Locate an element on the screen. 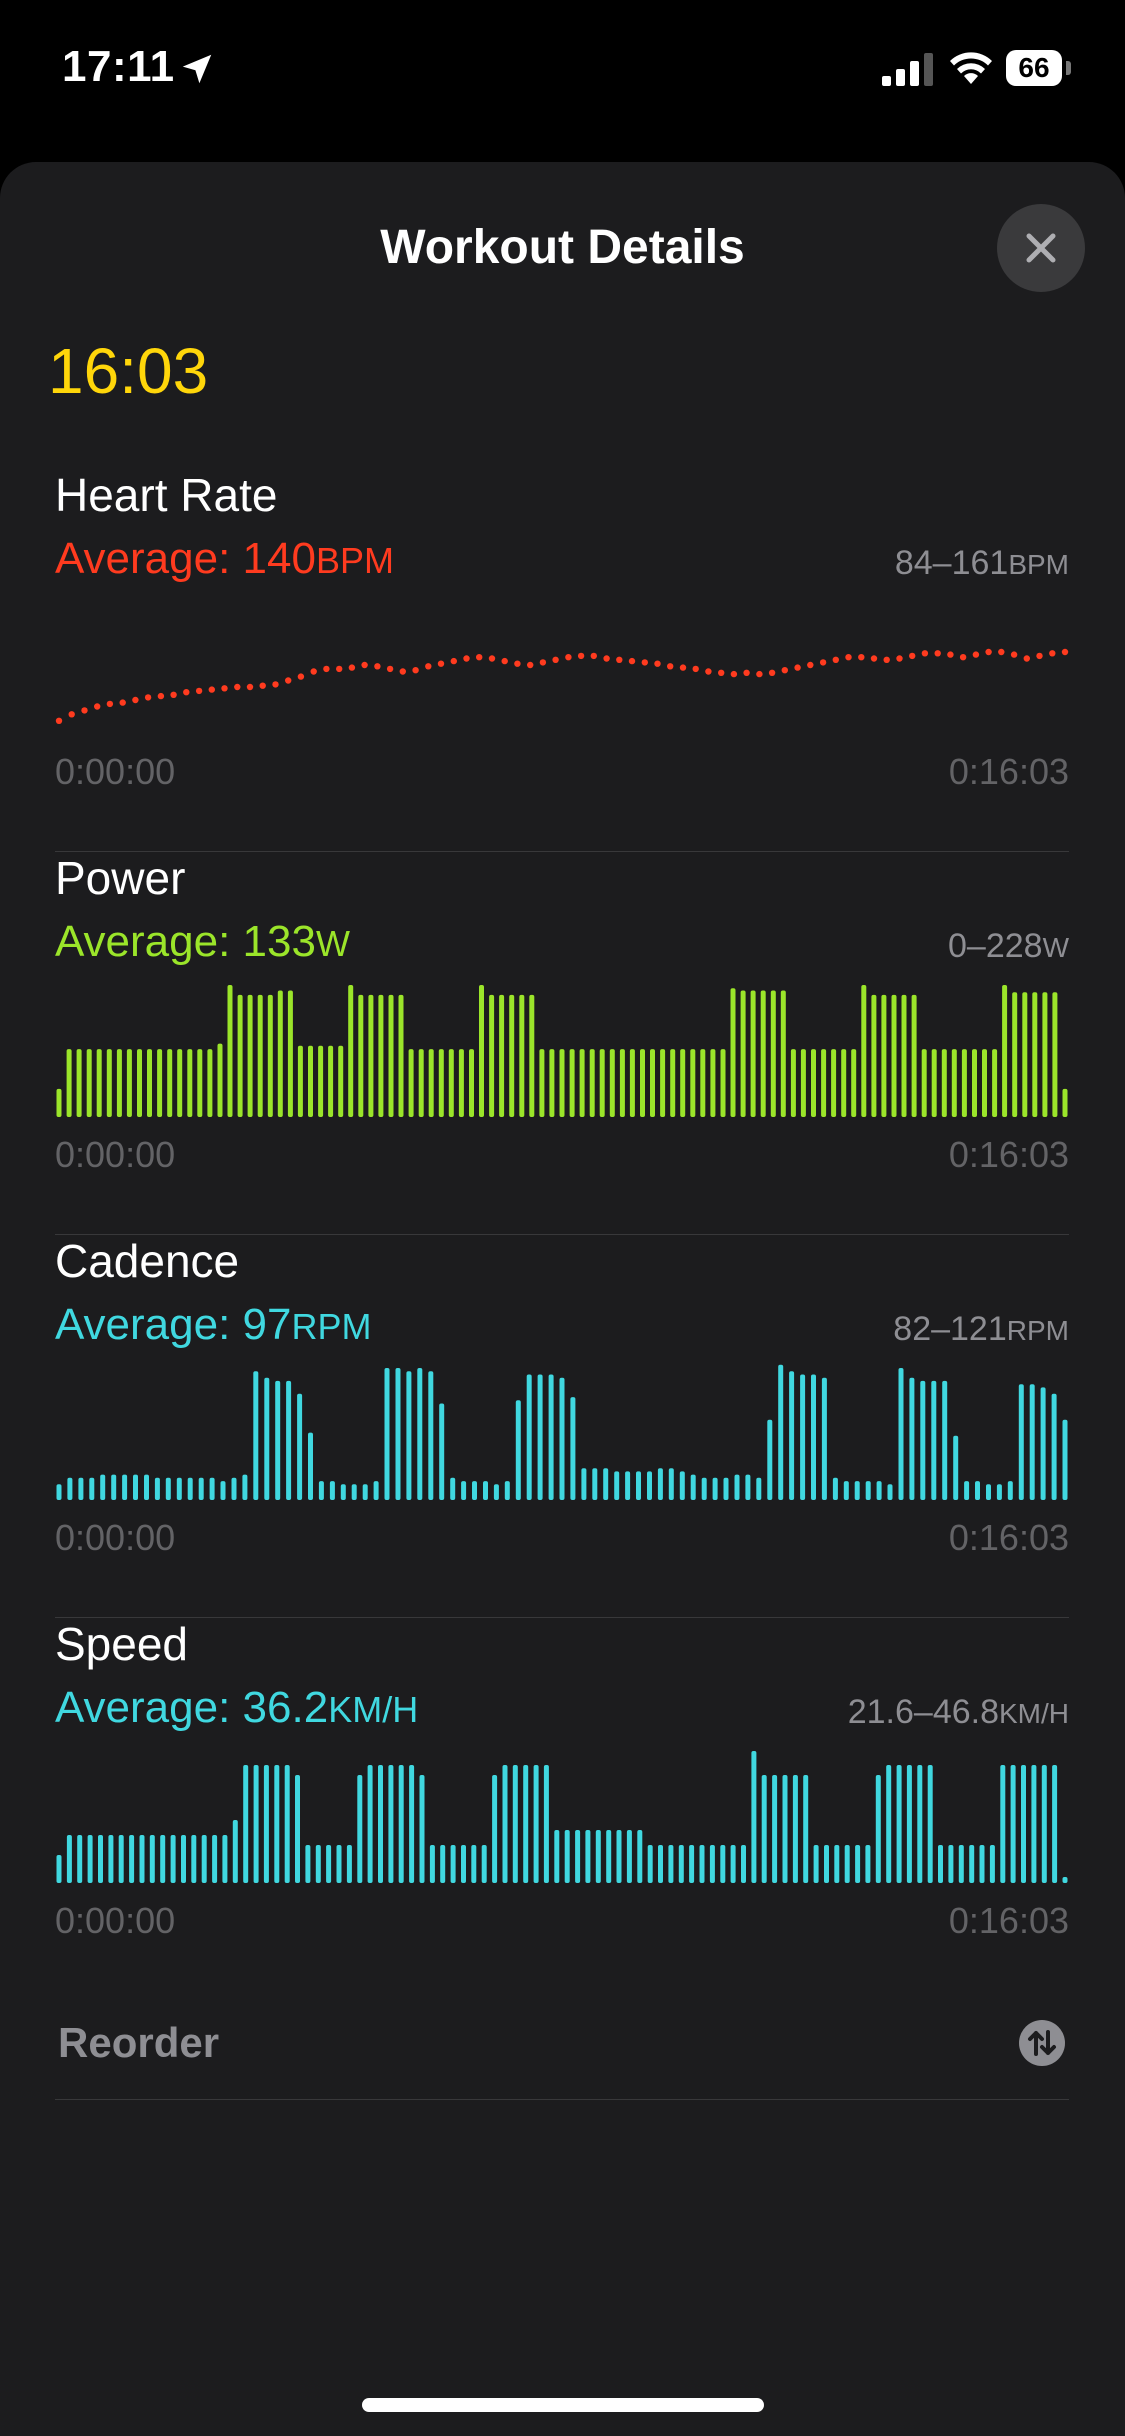 The height and width of the screenshot is (2436, 1125). wifi-icon is located at coordinates (971, 68).